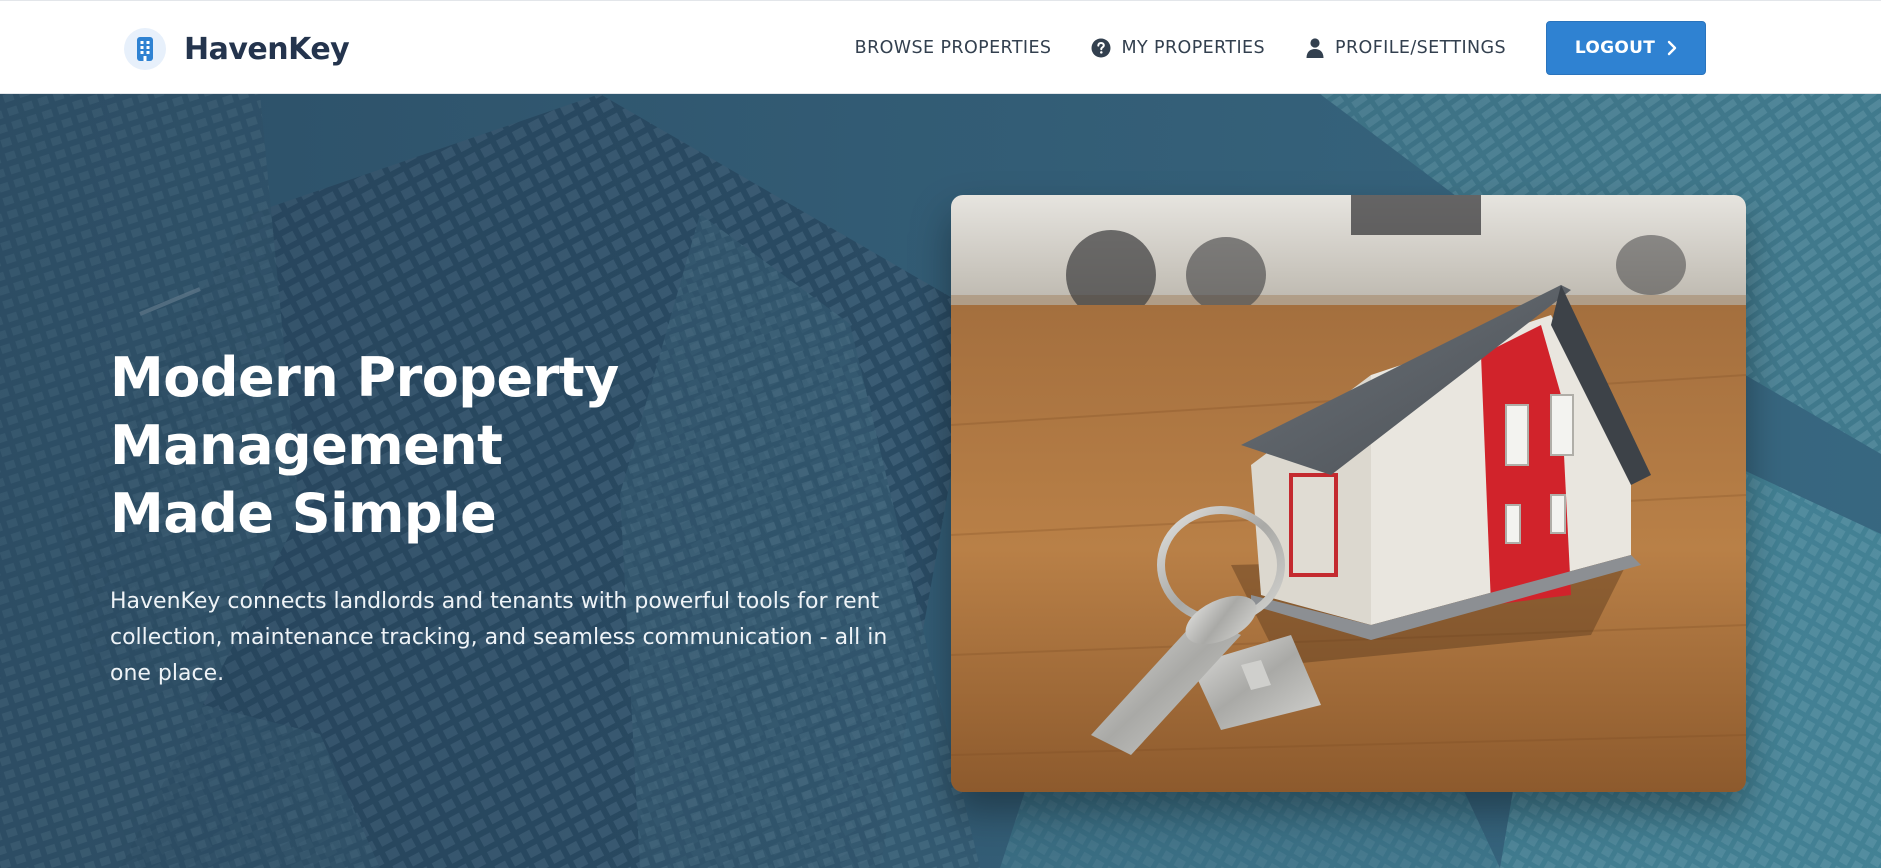 This screenshot has height=868, width=1881. I want to click on hero-title: Modern Property Management Made Simple, so click(530, 446).